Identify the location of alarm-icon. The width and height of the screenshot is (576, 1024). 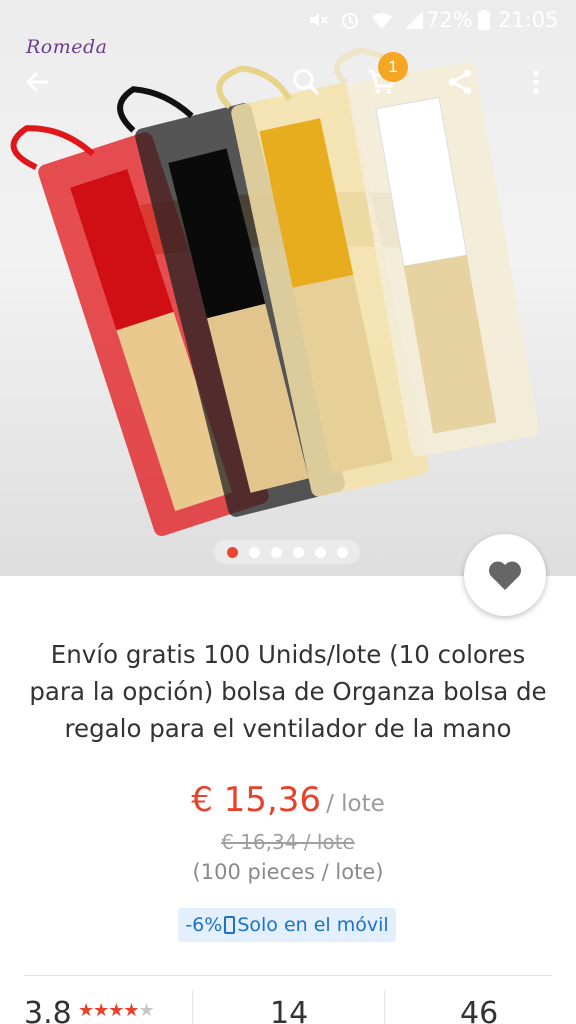
(350, 21).